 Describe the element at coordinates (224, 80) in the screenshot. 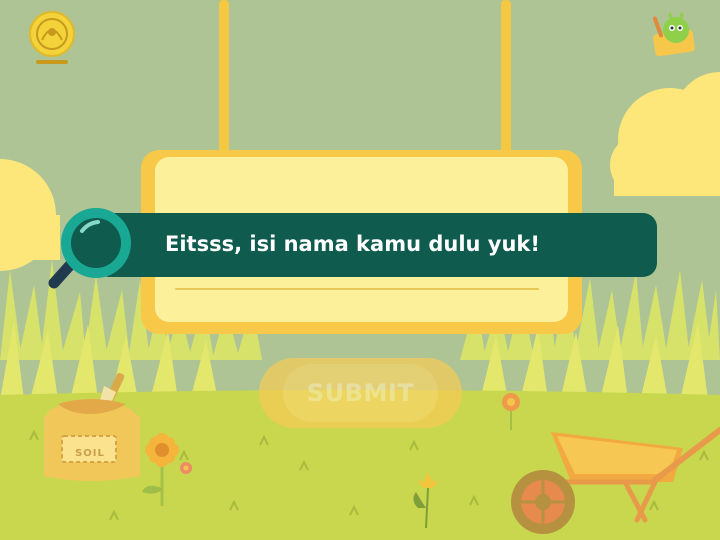

I see `sign-rope-left` at that location.